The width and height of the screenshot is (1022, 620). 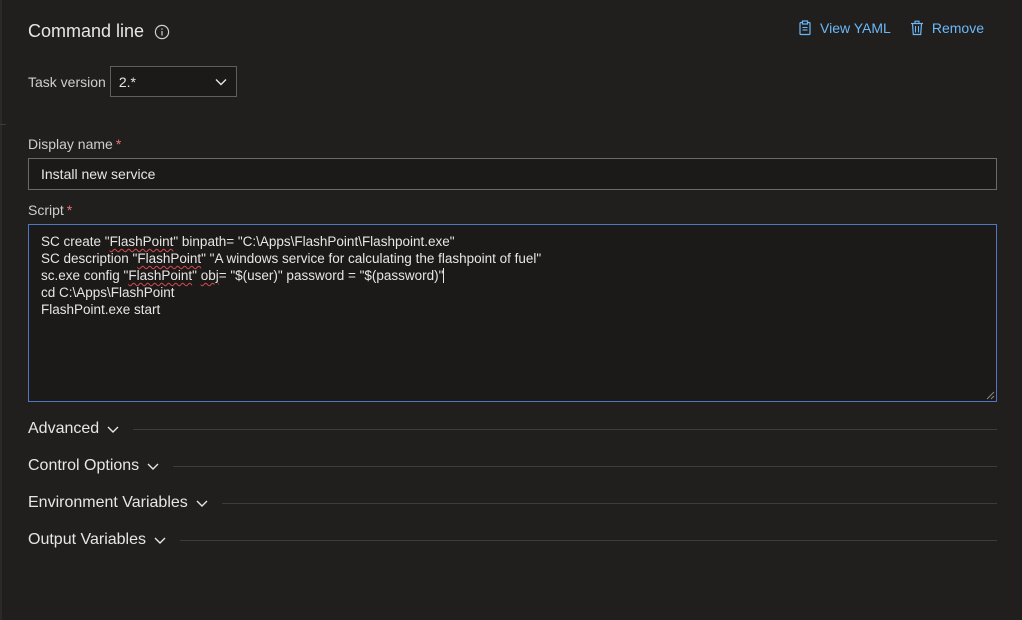 I want to click on script-line: FlashPoint.exe start, so click(x=512, y=309).